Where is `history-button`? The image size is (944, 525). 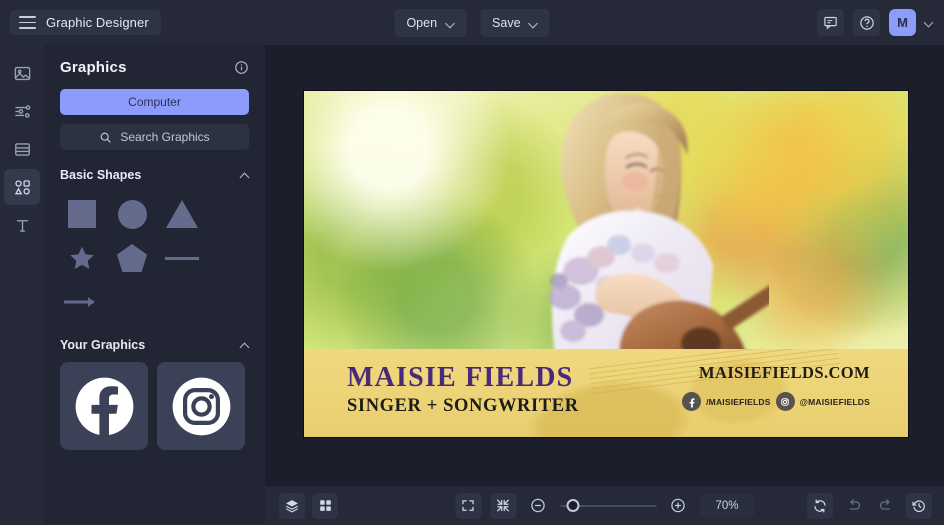 history-button is located at coordinates (919, 505).